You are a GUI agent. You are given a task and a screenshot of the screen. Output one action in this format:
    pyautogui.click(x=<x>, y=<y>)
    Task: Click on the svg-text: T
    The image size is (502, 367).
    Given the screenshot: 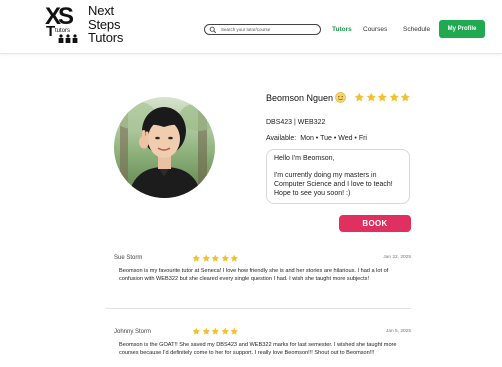 What is the action you would take?
    pyautogui.click(x=50, y=31)
    